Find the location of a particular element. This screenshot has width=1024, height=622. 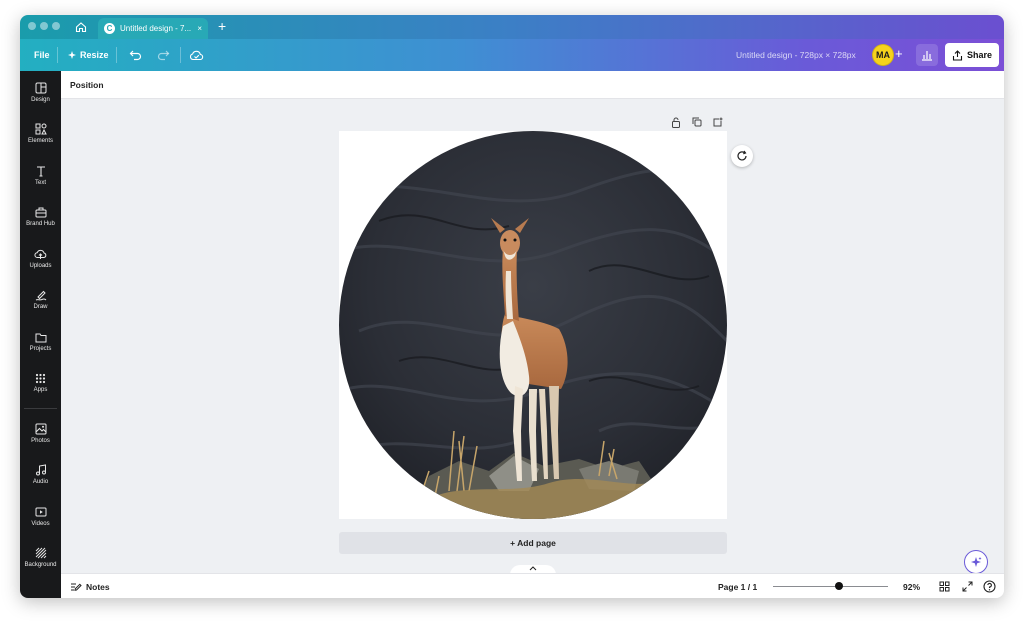

context-toolbar: Position is located at coordinates (532, 85).